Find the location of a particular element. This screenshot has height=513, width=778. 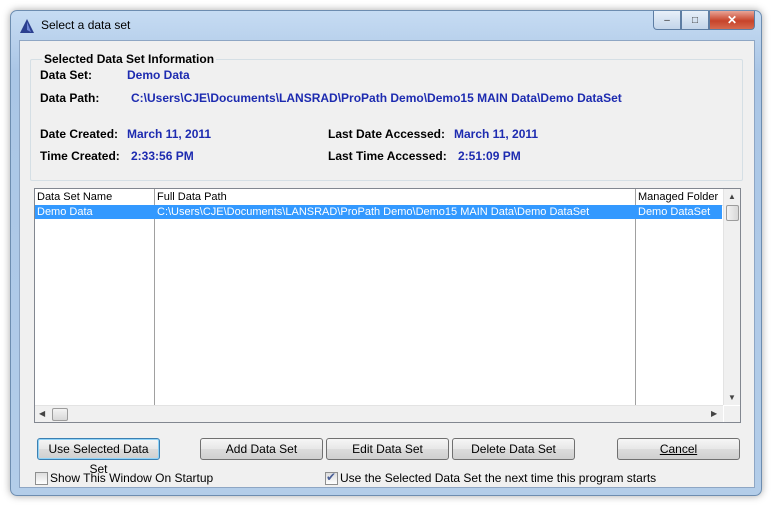

vertical-scrollbar: ▲ ▼ is located at coordinates (731, 297).